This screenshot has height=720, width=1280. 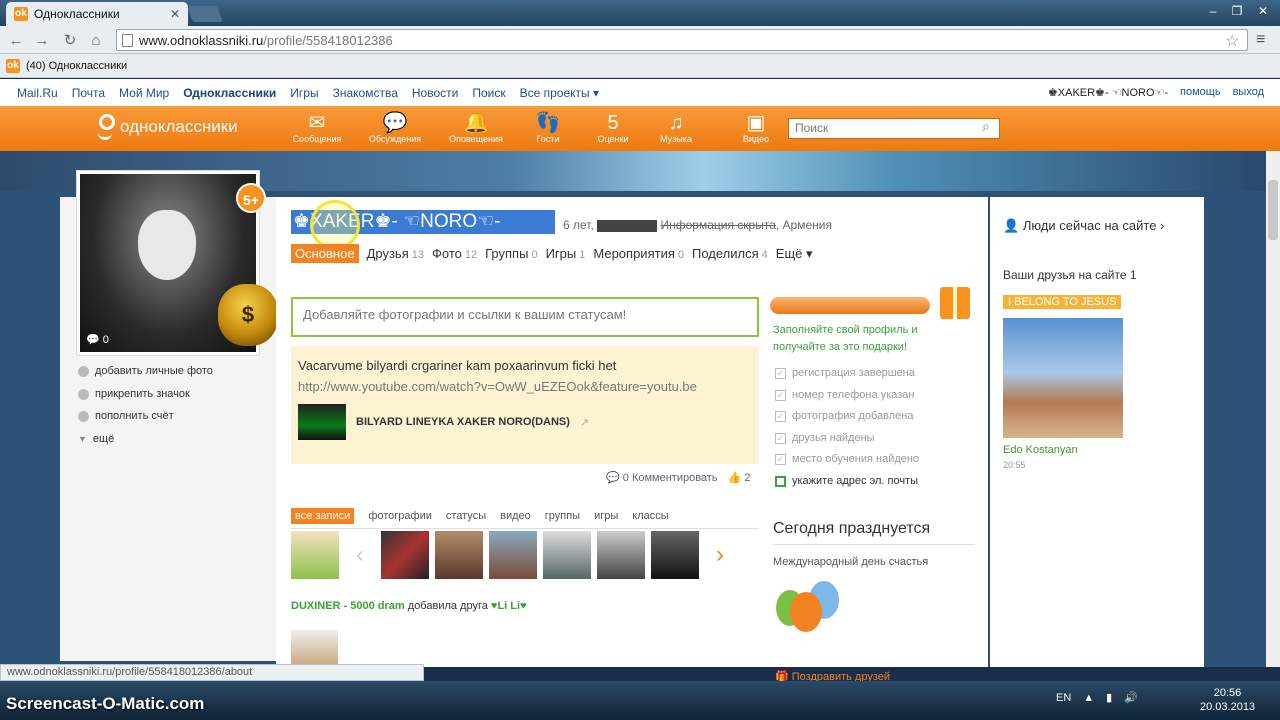 What do you see at coordinates (134, 394) in the screenshot?
I see `pin-badge-link: прикрепить значок` at bounding box center [134, 394].